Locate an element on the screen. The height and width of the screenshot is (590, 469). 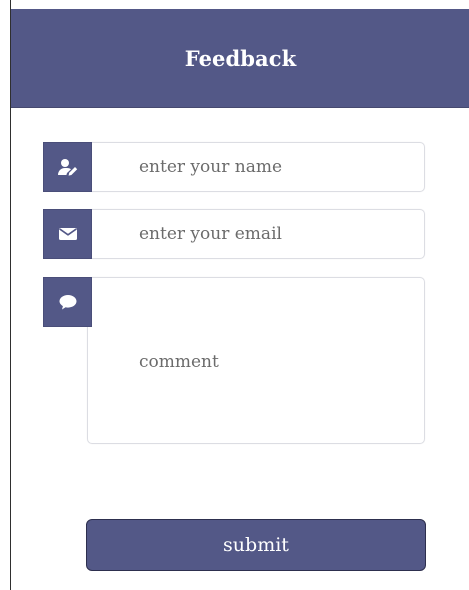
comment-placeholder: comment is located at coordinates (179, 362).